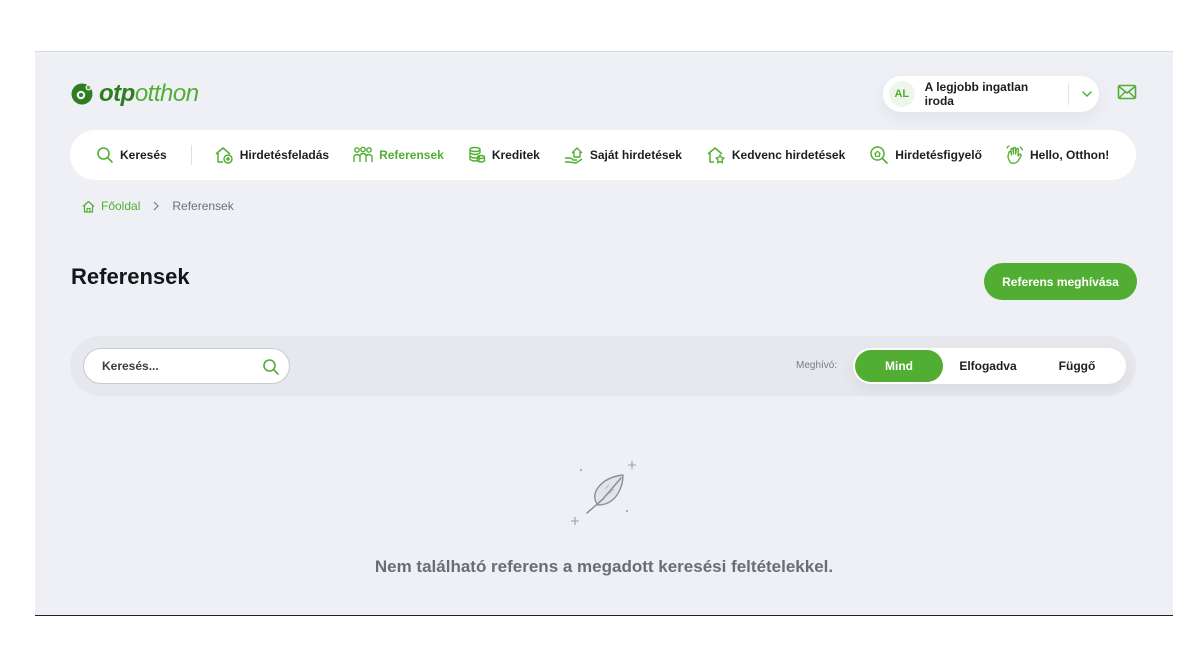 The width and height of the screenshot is (1200, 650). Describe the element at coordinates (635, 155) in the screenshot. I see `nav-item-label: Saját hirdetések` at that location.